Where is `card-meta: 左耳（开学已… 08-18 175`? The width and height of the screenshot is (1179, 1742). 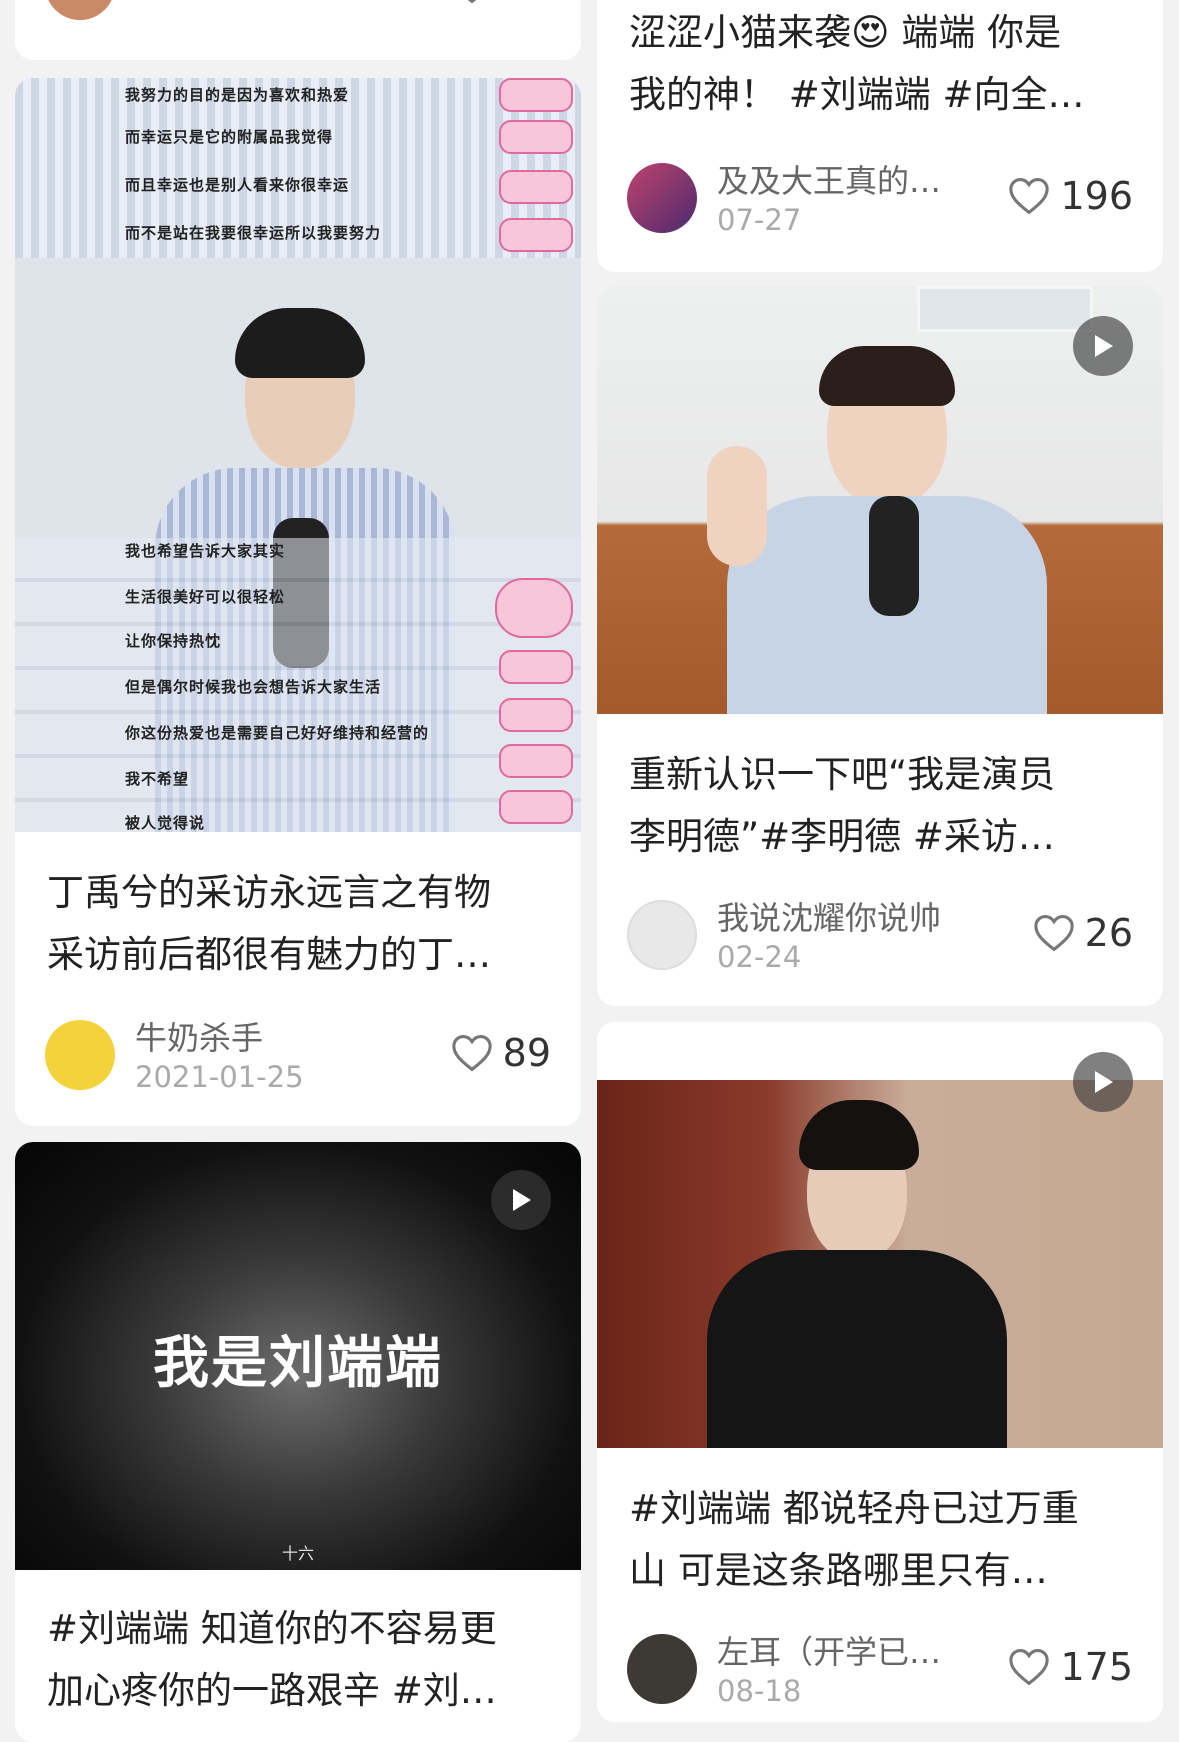 card-meta: 左耳（开学已… 08-18 175 is located at coordinates (880, 1671).